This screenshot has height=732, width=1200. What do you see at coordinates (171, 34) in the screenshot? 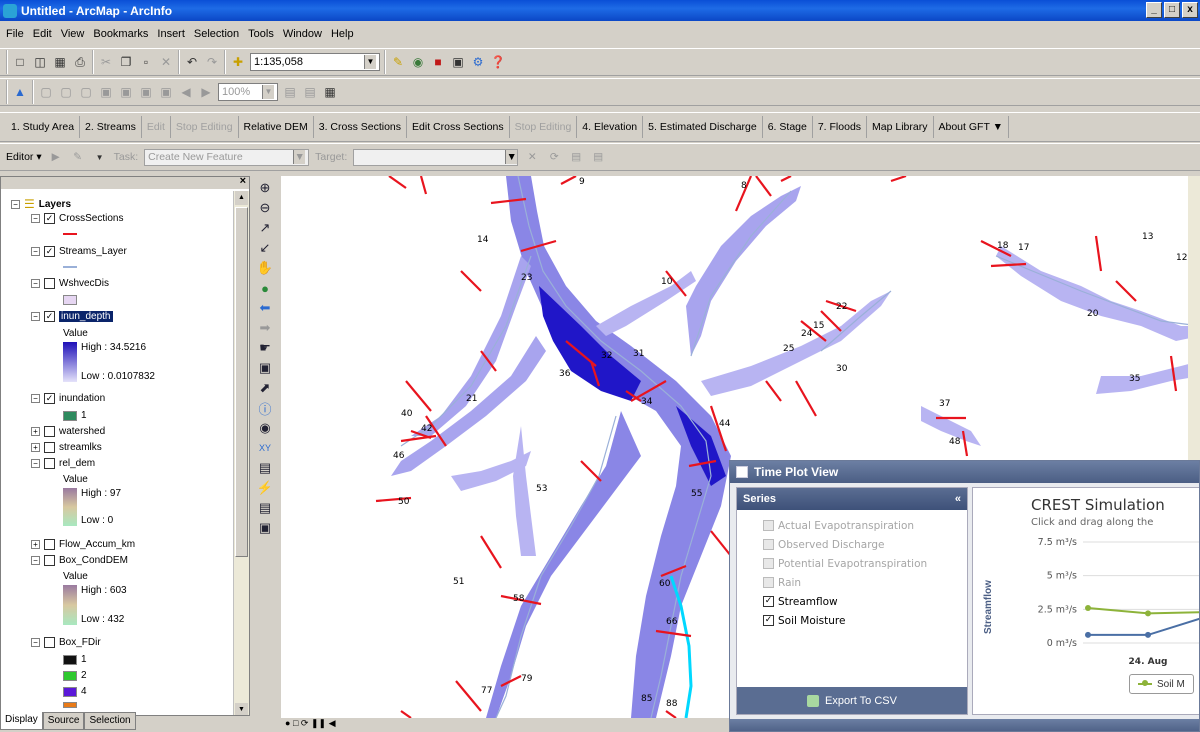
I see `menu-insert: Insert` at bounding box center [171, 34].